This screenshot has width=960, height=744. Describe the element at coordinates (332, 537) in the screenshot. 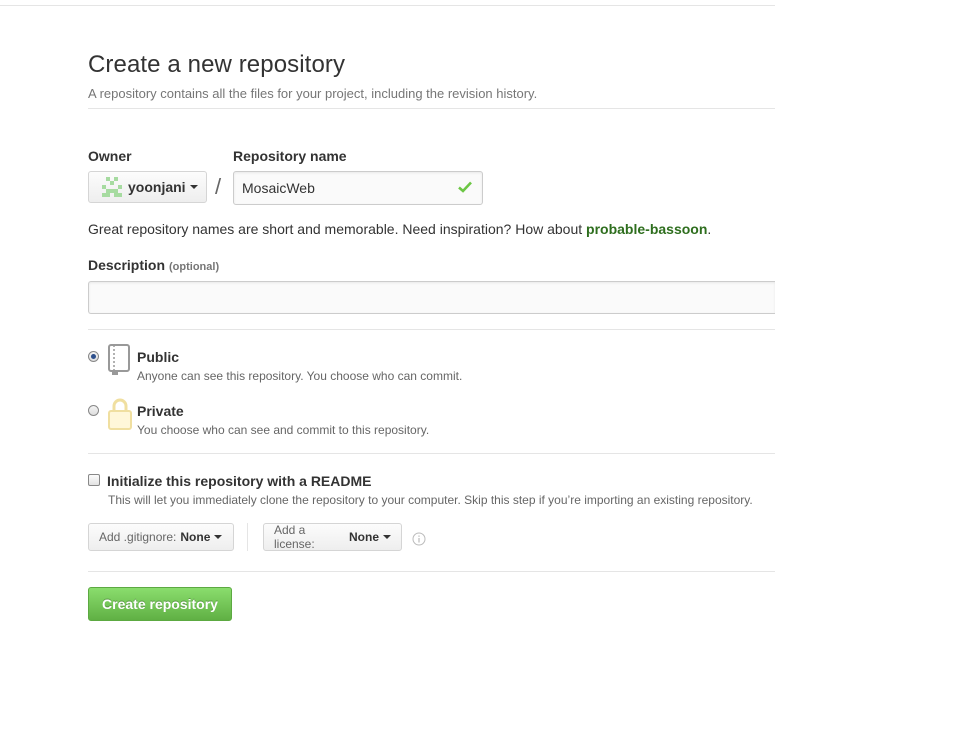

I see `license-select: Add a license: None` at that location.